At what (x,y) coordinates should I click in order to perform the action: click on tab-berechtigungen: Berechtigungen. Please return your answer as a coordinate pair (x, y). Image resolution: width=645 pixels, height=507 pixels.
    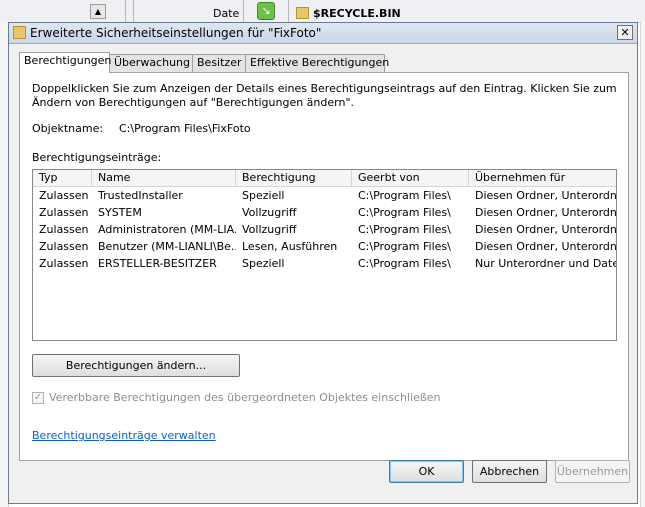
    Looking at the image, I should click on (65, 62).